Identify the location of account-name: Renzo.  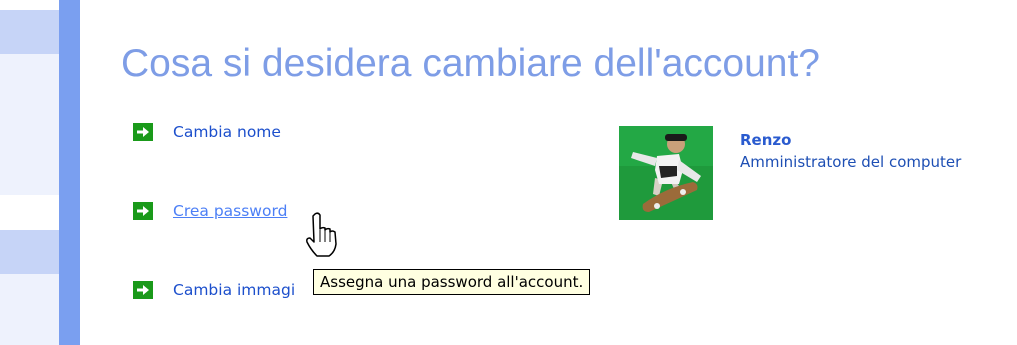
(766, 140).